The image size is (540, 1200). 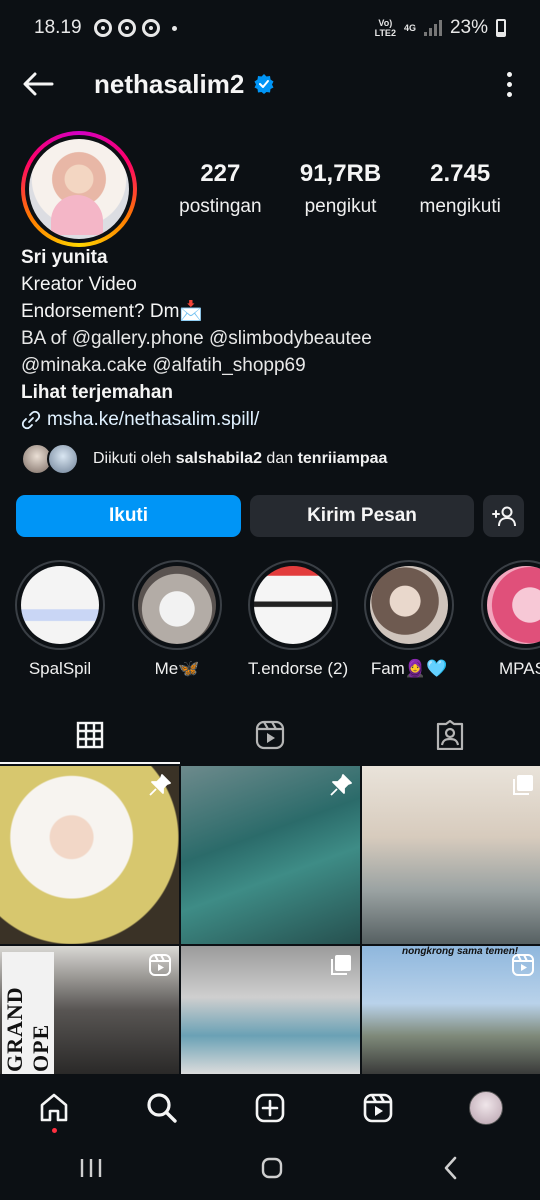 I want to click on battery-icon, so click(x=501, y=28).